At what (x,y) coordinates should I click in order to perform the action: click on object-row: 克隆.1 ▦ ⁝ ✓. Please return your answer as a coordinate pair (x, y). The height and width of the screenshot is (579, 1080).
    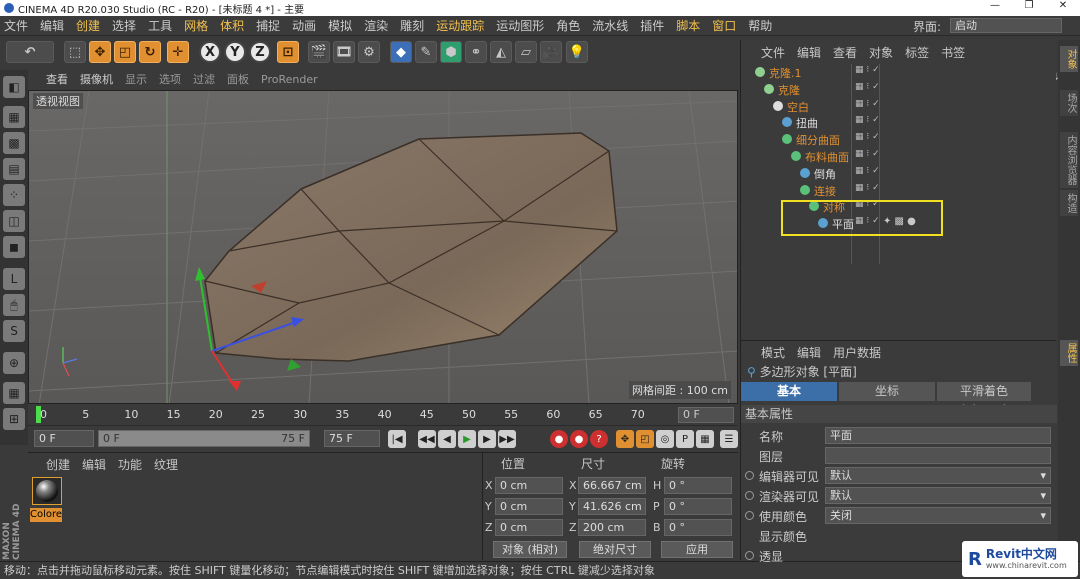
    Looking at the image, I should click on (899, 72).